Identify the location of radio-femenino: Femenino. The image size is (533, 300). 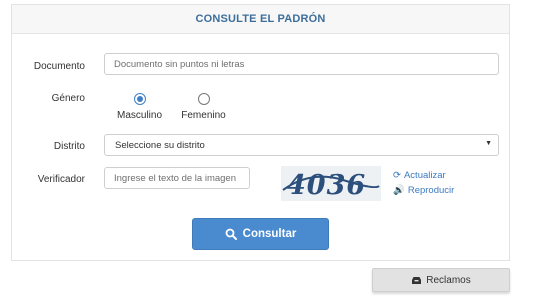
(203, 107).